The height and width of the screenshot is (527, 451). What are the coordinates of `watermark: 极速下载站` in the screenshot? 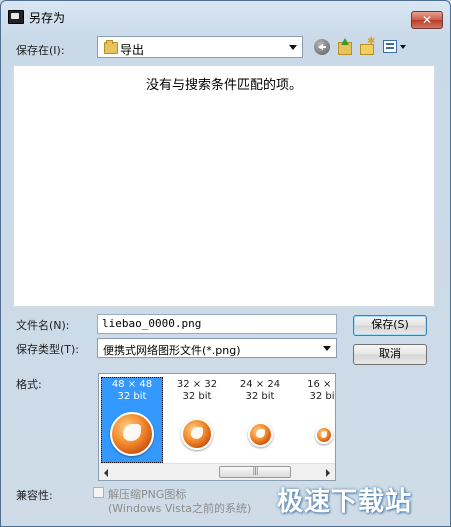 It's located at (345, 502).